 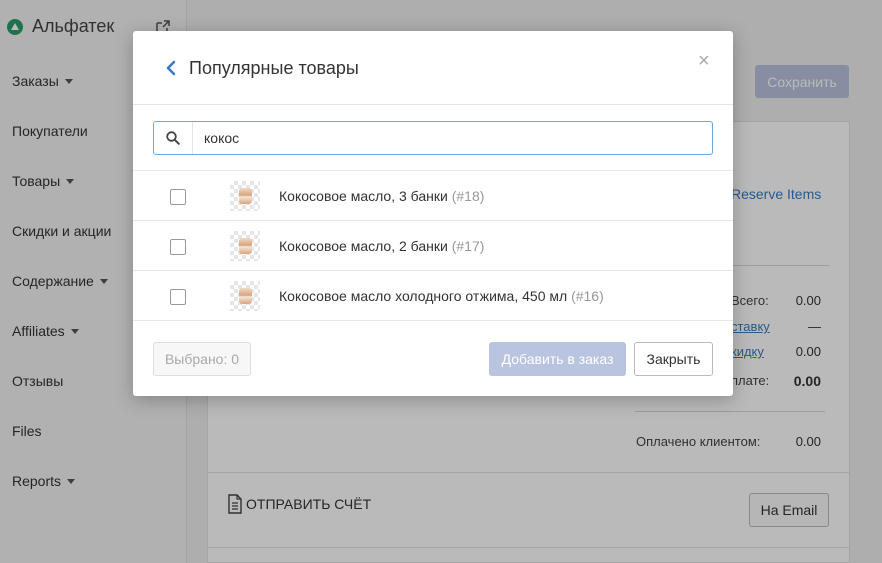 I want to click on search-addon, so click(x=173, y=138).